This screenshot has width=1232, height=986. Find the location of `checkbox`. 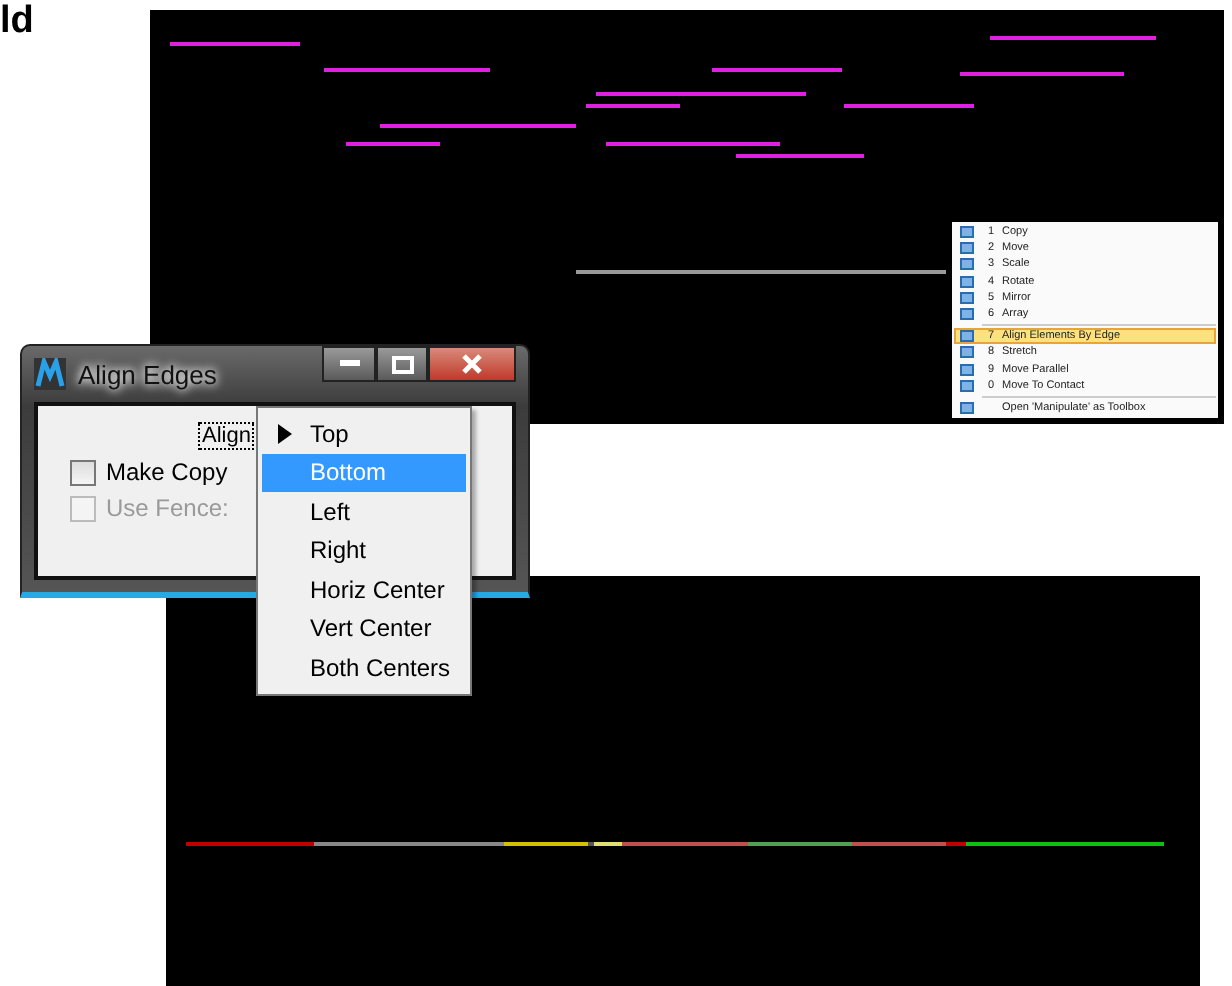

checkbox is located at coordinates (83, 472).